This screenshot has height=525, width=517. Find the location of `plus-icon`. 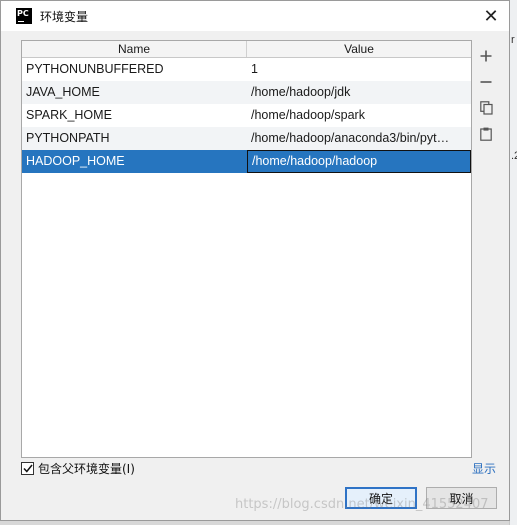

plus-icon is located at coordinates (486, 56).